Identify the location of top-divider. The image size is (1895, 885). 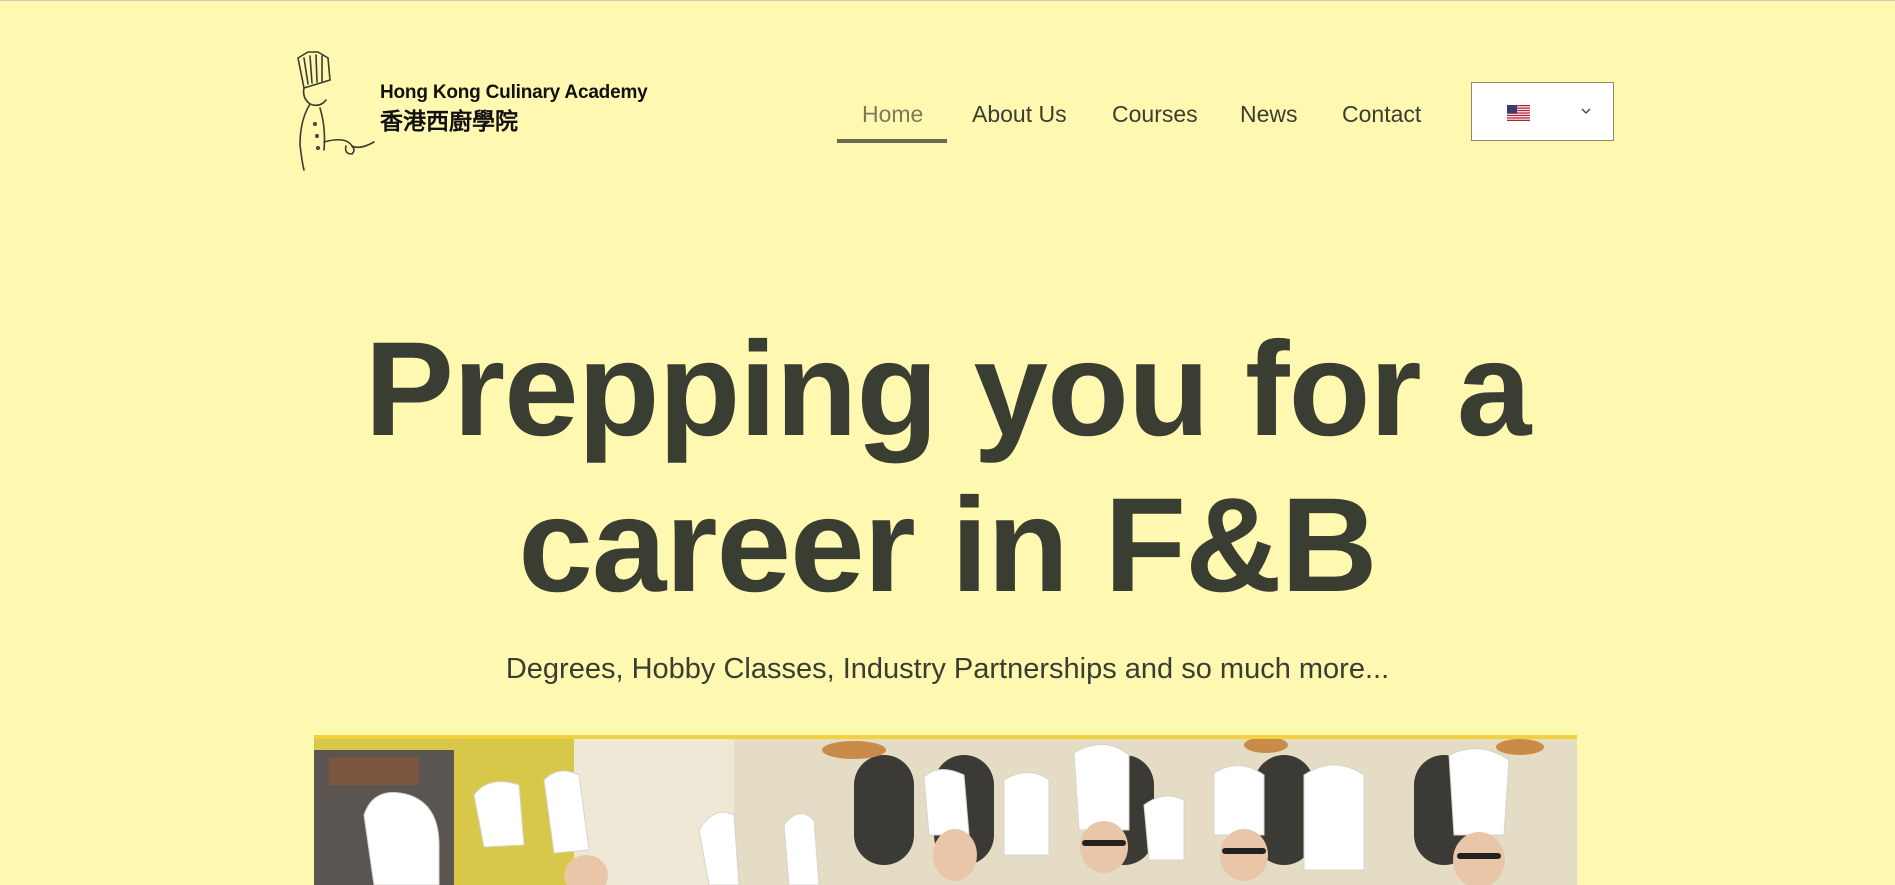
(947, 0).